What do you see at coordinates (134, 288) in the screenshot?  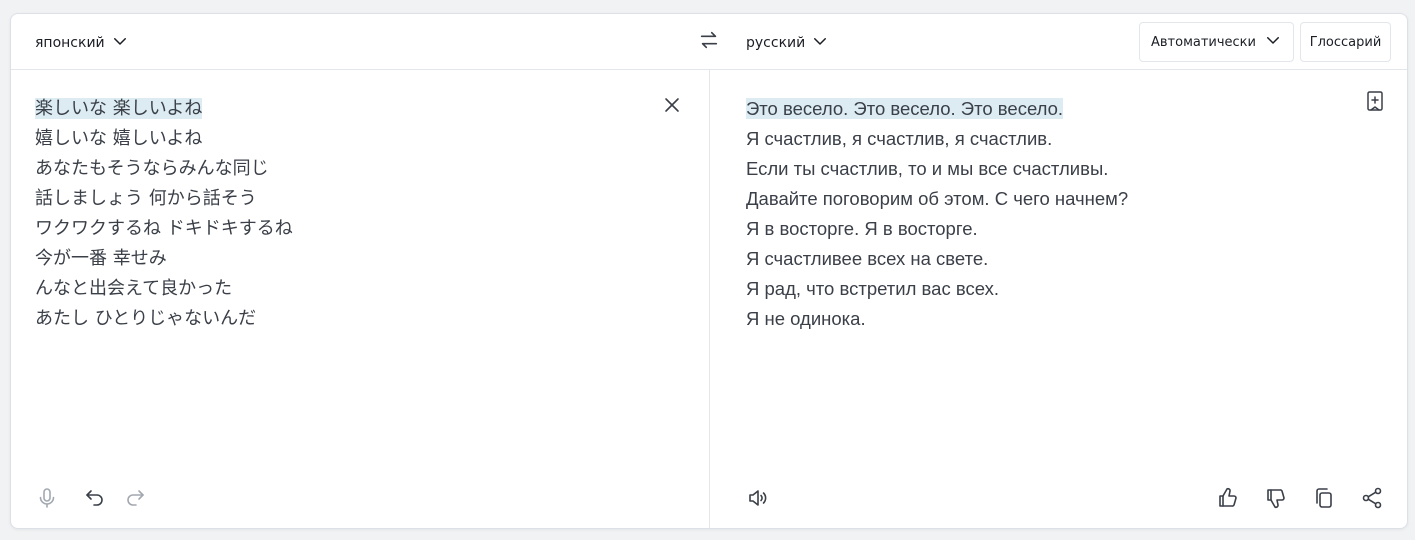 I see `source-line: んなと出会えて良かった` at bounding box center [134, 288].